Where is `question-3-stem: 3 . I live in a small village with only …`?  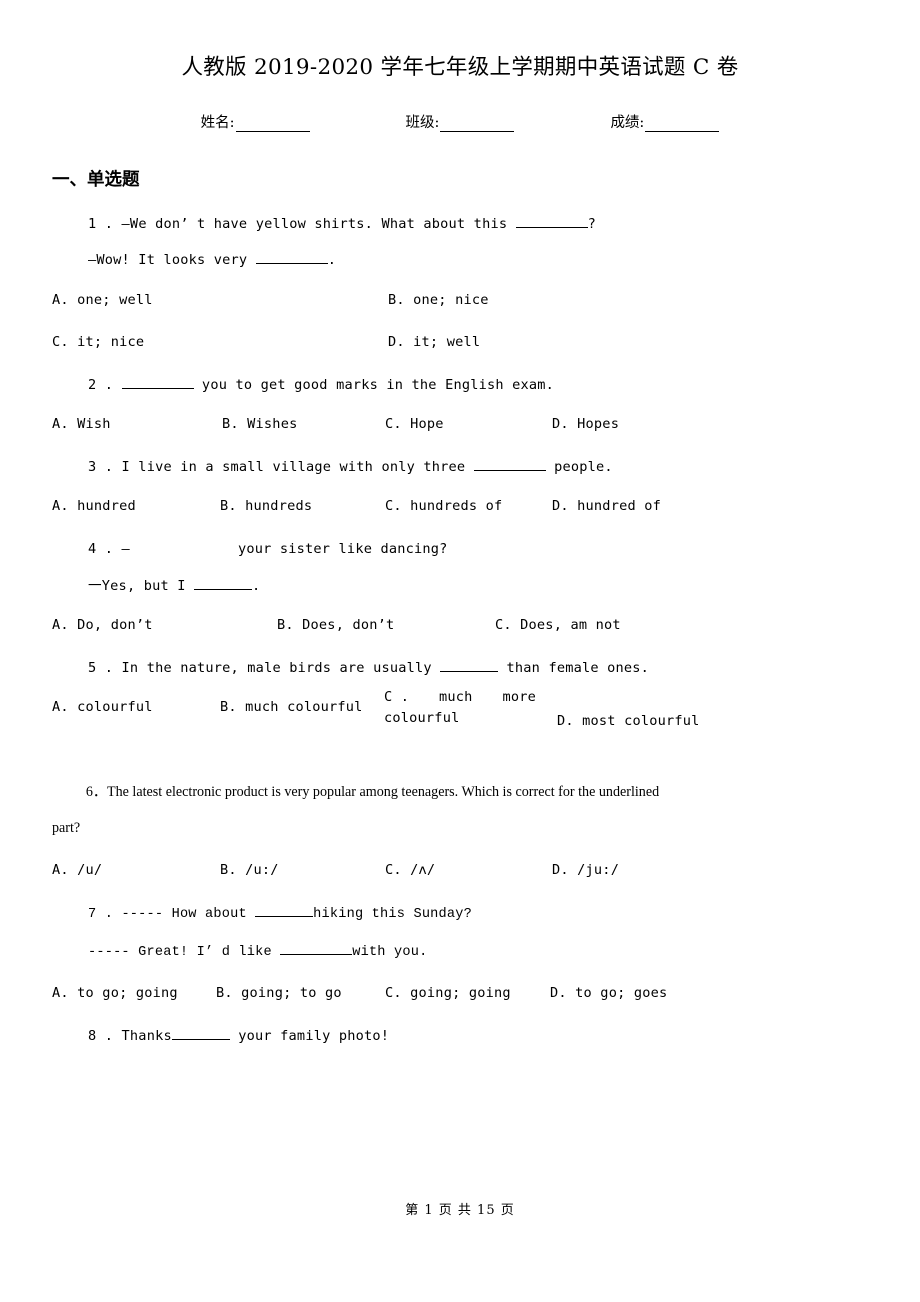 question-3-stem: 3 . I live in a small village with only … is located at coordinates (460, 467).